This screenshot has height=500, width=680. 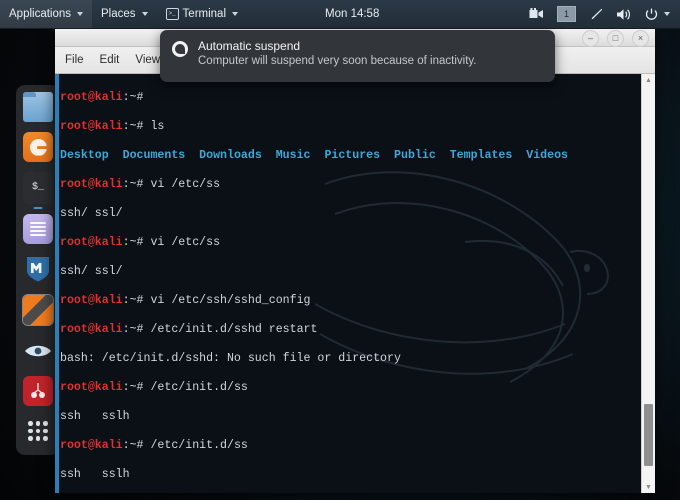 What do you see at coordinates (40, 14) in the screenshot?
I see `menu-applications-label: Applications` at bounding box center [40, 14].